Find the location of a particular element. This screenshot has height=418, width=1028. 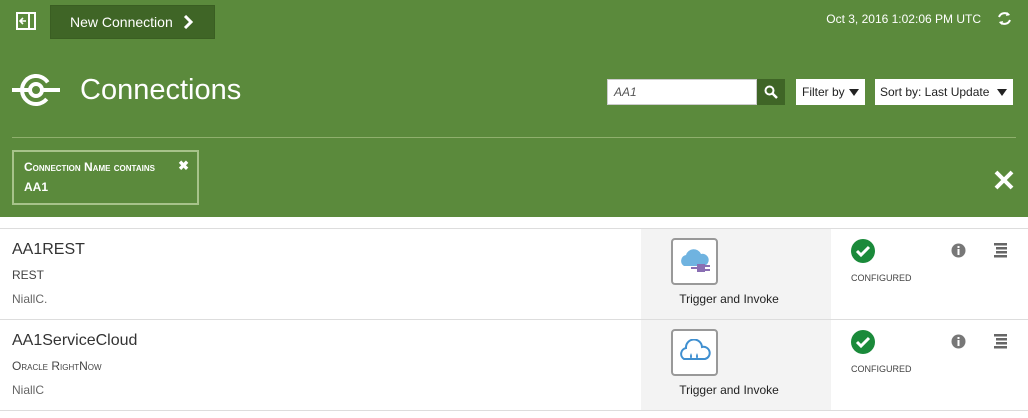

sort-by-label: Sort by: Last Update is located at coordinates (935, 92).